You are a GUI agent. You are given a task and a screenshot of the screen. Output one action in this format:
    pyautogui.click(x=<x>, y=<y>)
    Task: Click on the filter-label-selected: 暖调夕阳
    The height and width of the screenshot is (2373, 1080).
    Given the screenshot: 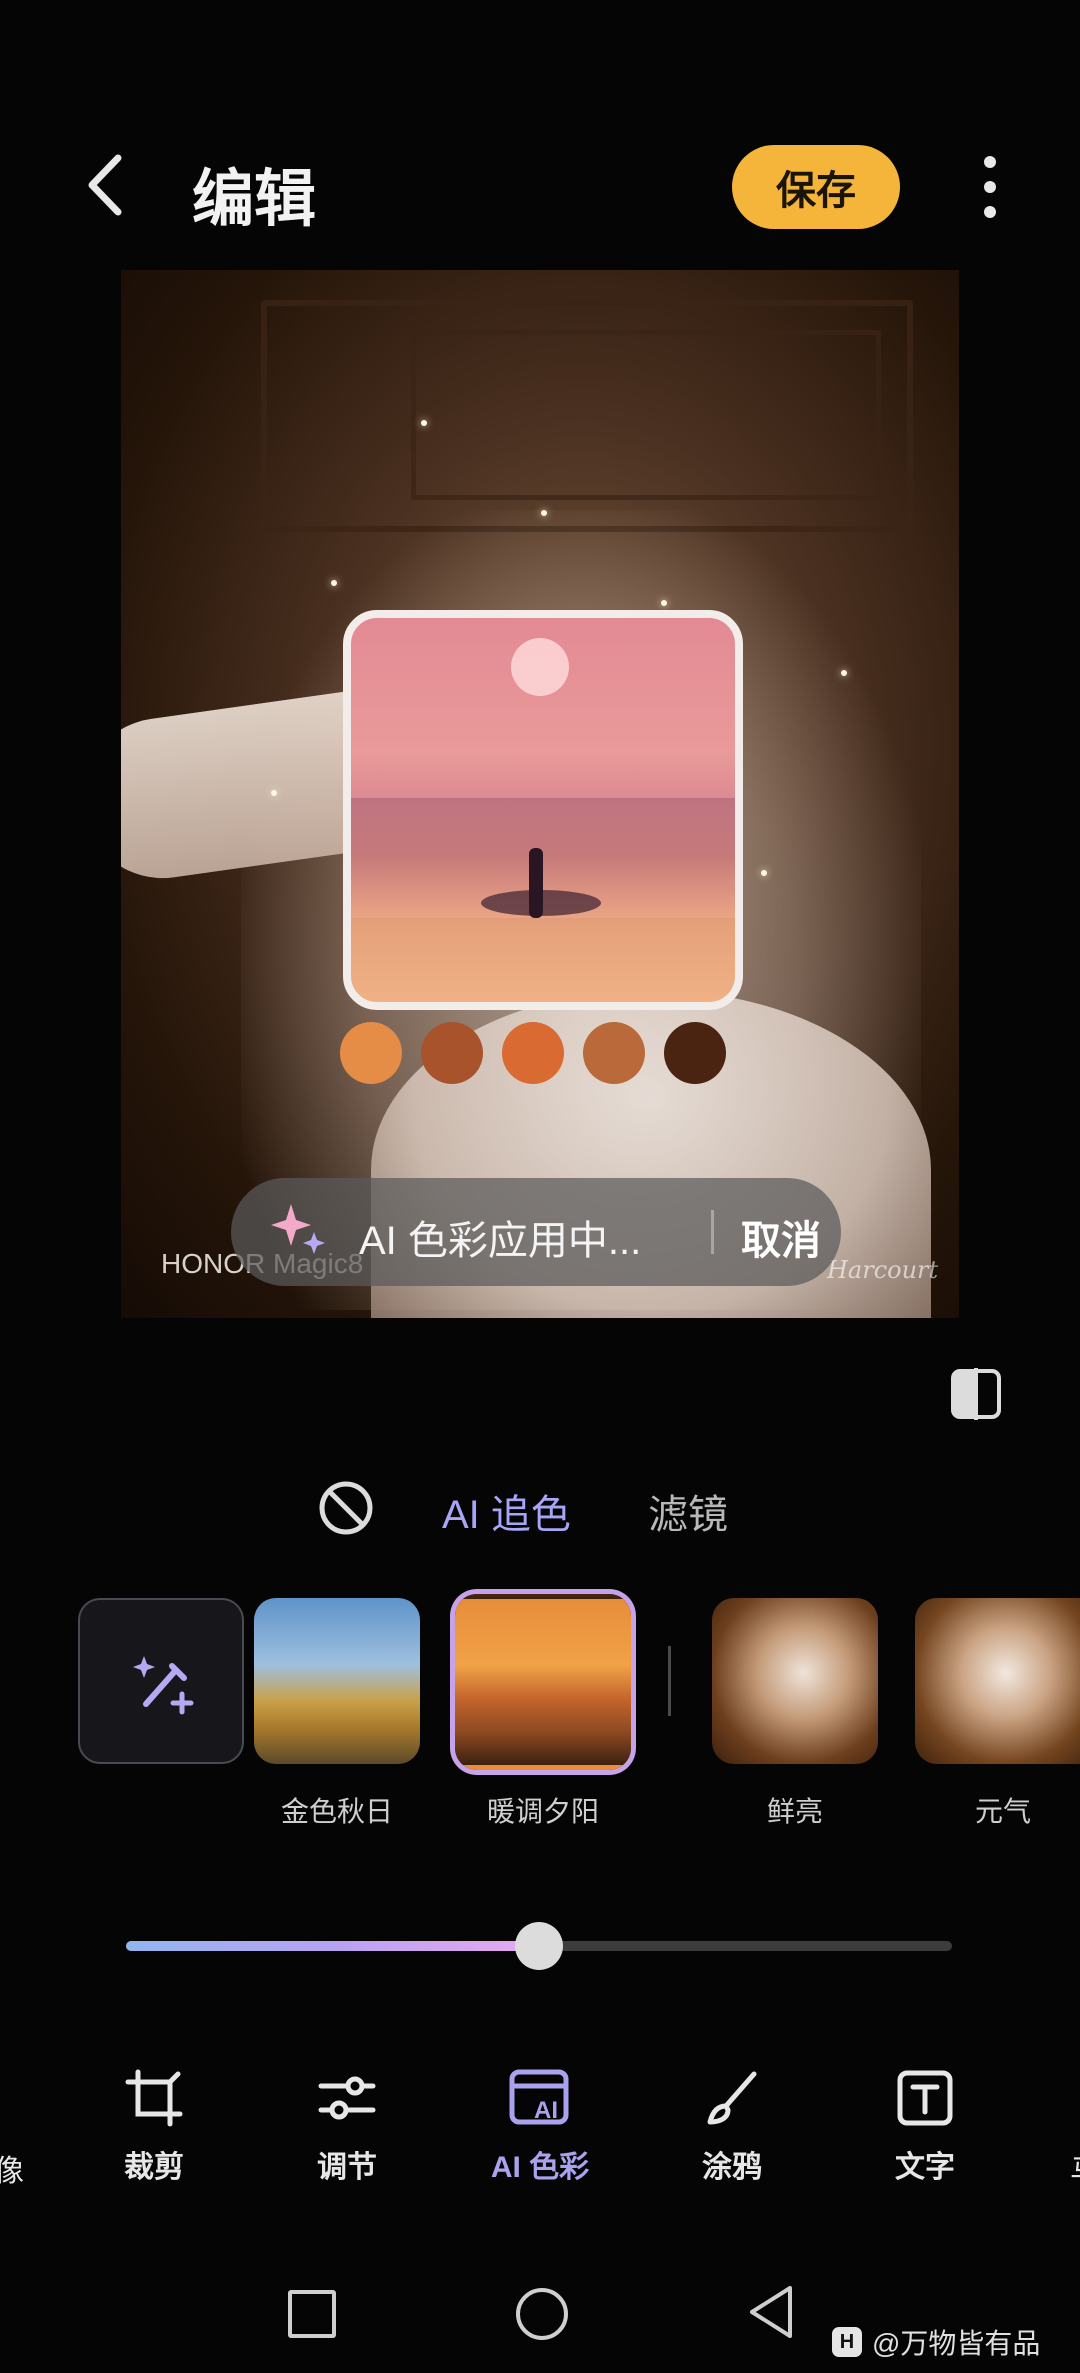 What is the action you would take?
    pyautogui.click(x=542, y=1811)
    